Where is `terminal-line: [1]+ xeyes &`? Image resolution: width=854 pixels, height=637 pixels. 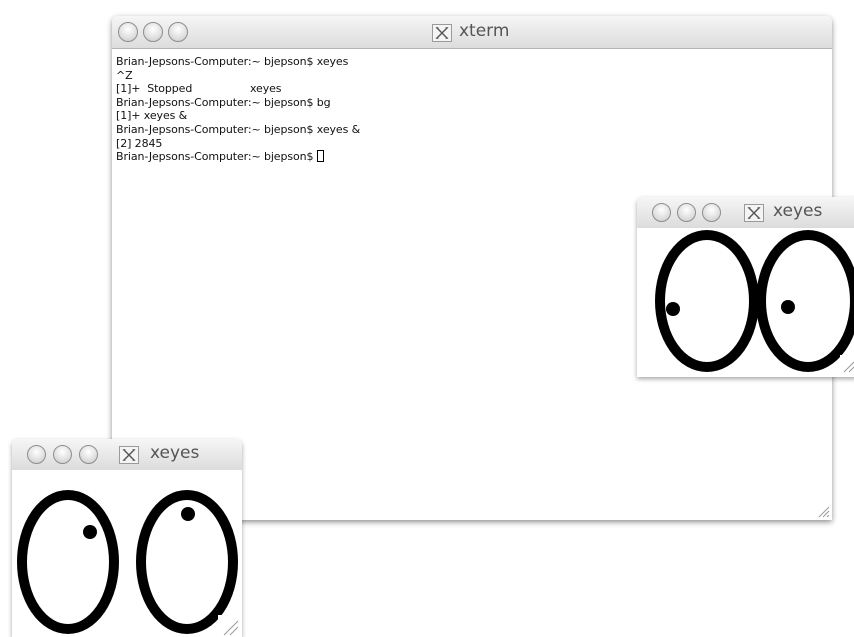
terminal-line: [1]+ xeyes & is located at coordinates (152, 116).